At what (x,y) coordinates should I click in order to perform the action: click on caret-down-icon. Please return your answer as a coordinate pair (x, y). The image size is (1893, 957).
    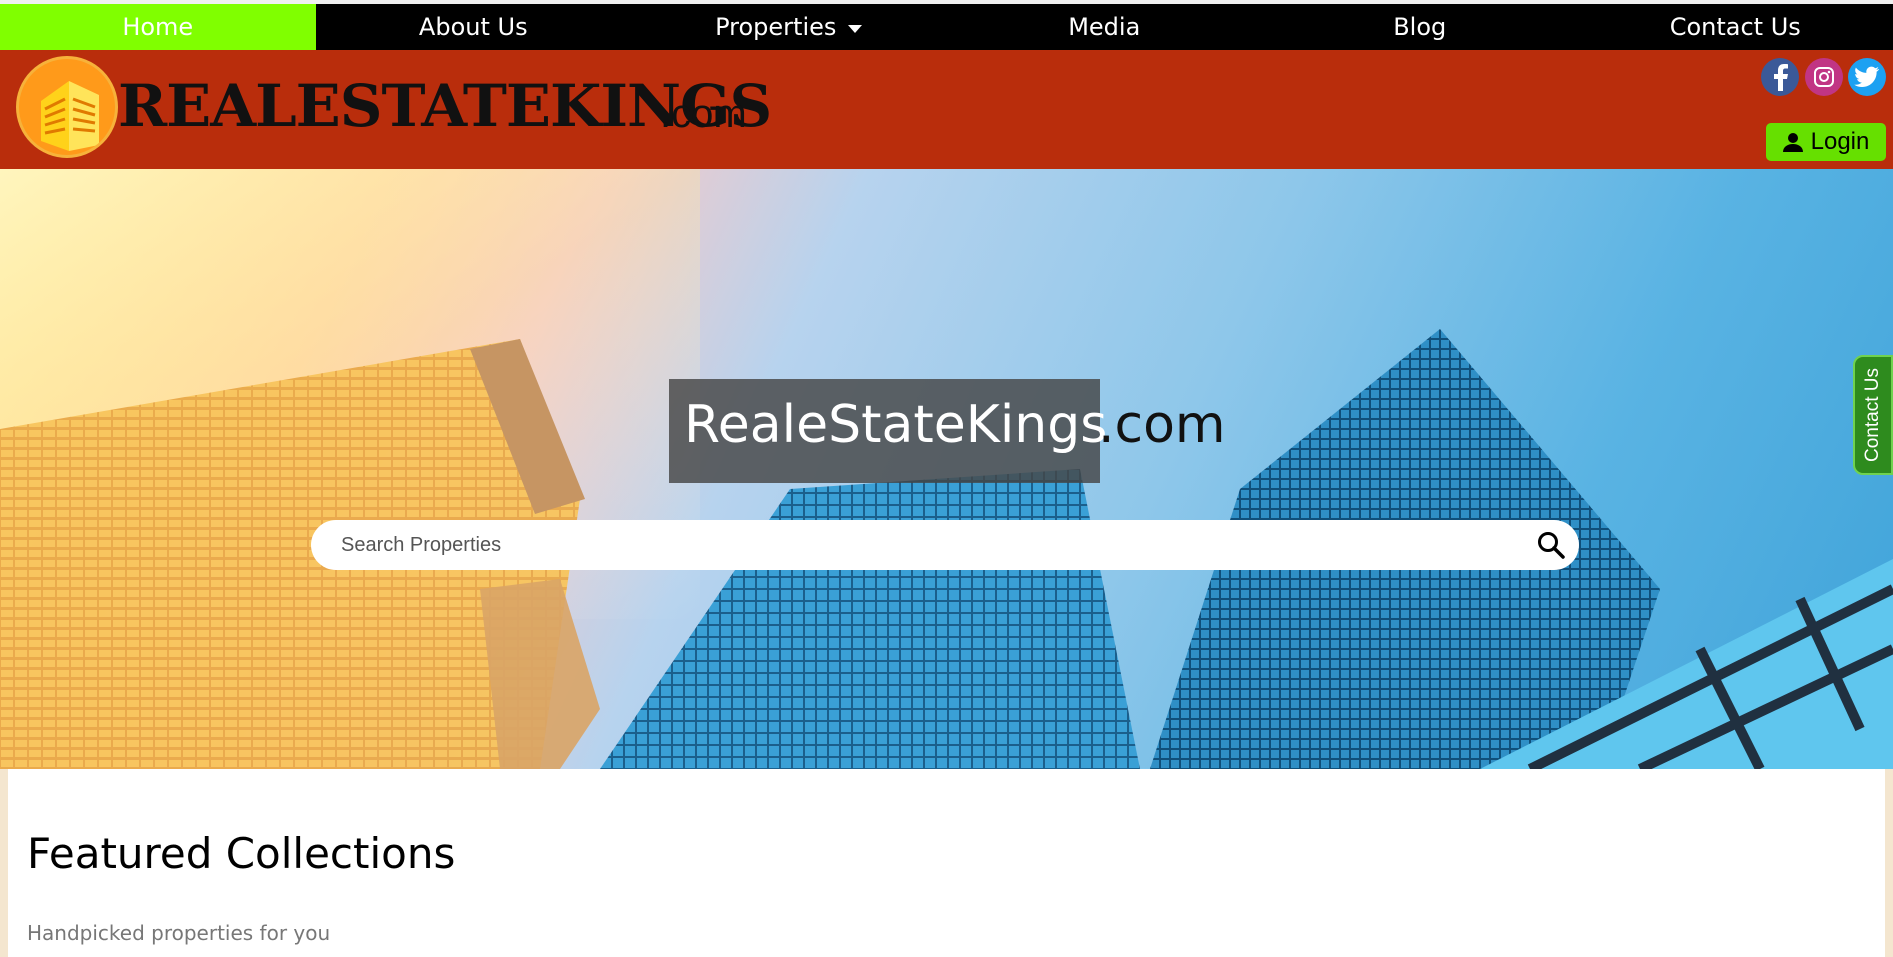
    Looking at the image, I should click on (855, 29).